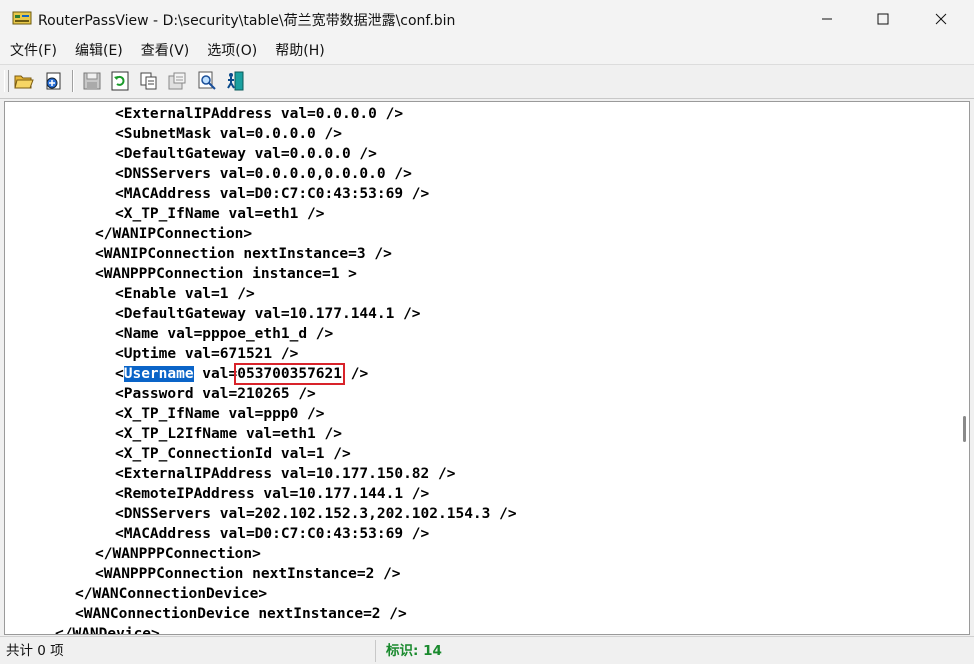  Describe the element at coordinates (299, 51) in the screenshot. I see `menu-help: 帮助(H)` at that location.